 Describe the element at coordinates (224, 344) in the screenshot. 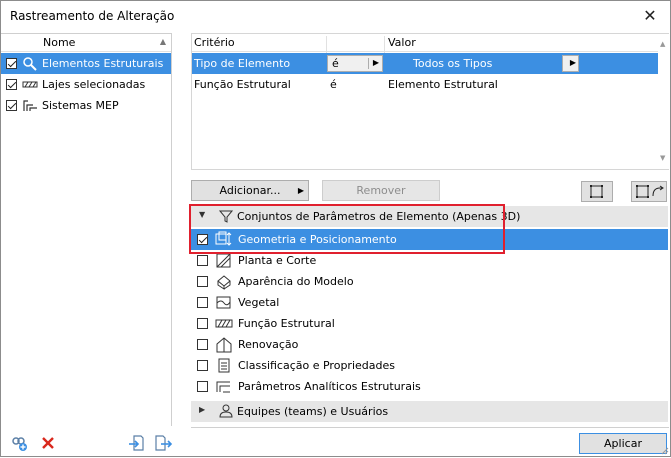

I see `renovation-icon` at that location.